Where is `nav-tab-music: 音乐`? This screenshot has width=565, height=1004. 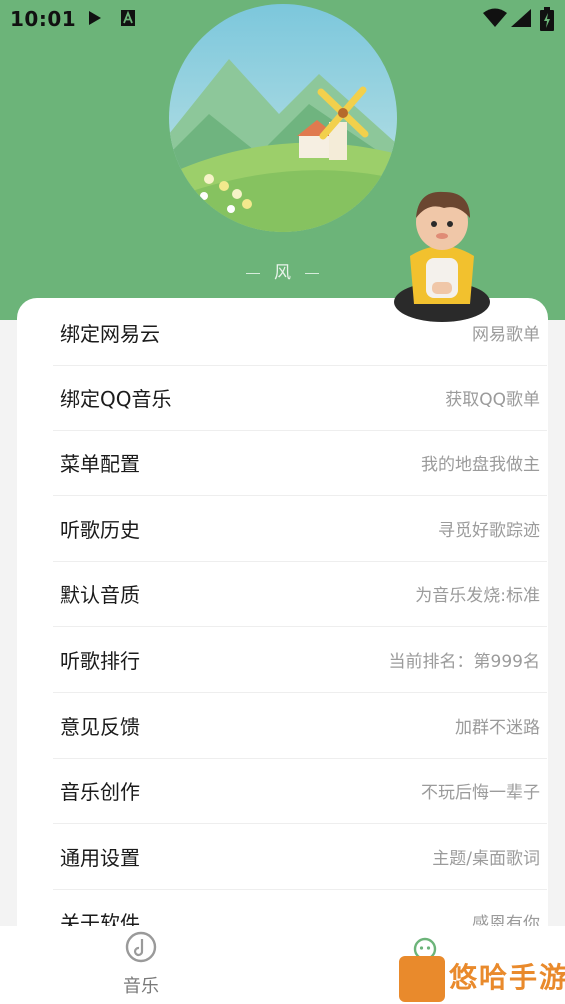 nav-tab-music: 音乐 is located at coordinates (141, 966).